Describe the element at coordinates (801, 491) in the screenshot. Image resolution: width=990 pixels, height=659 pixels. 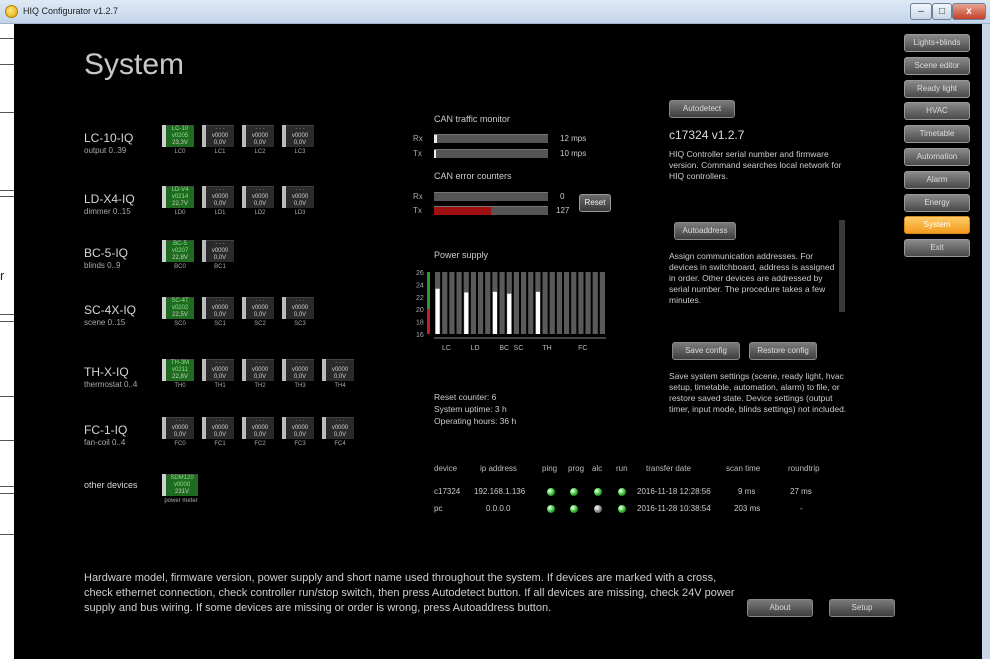
I see `table-cell-roundtrip: 27 ms` at that location.